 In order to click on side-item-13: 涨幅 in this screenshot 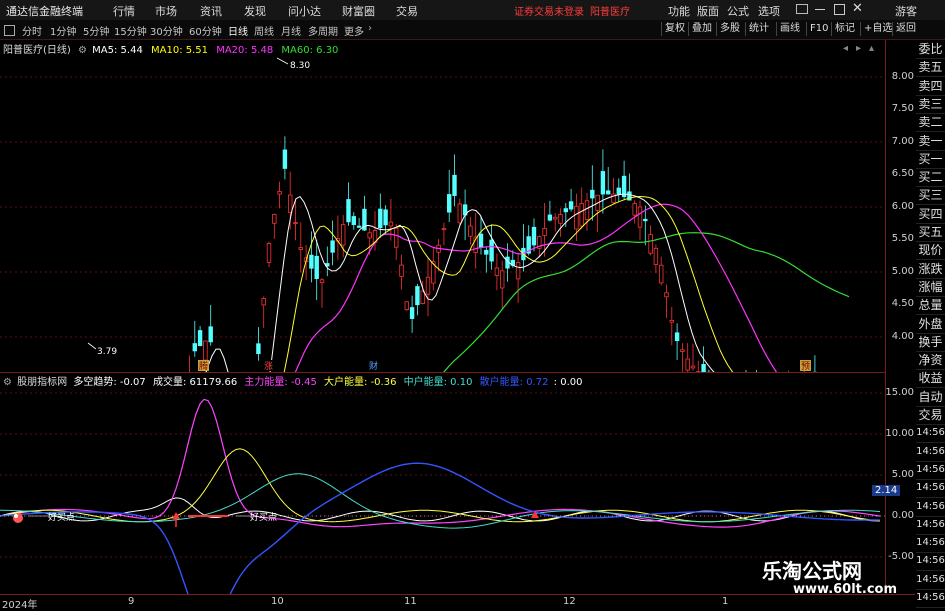, I will do `click(930, 287)`.